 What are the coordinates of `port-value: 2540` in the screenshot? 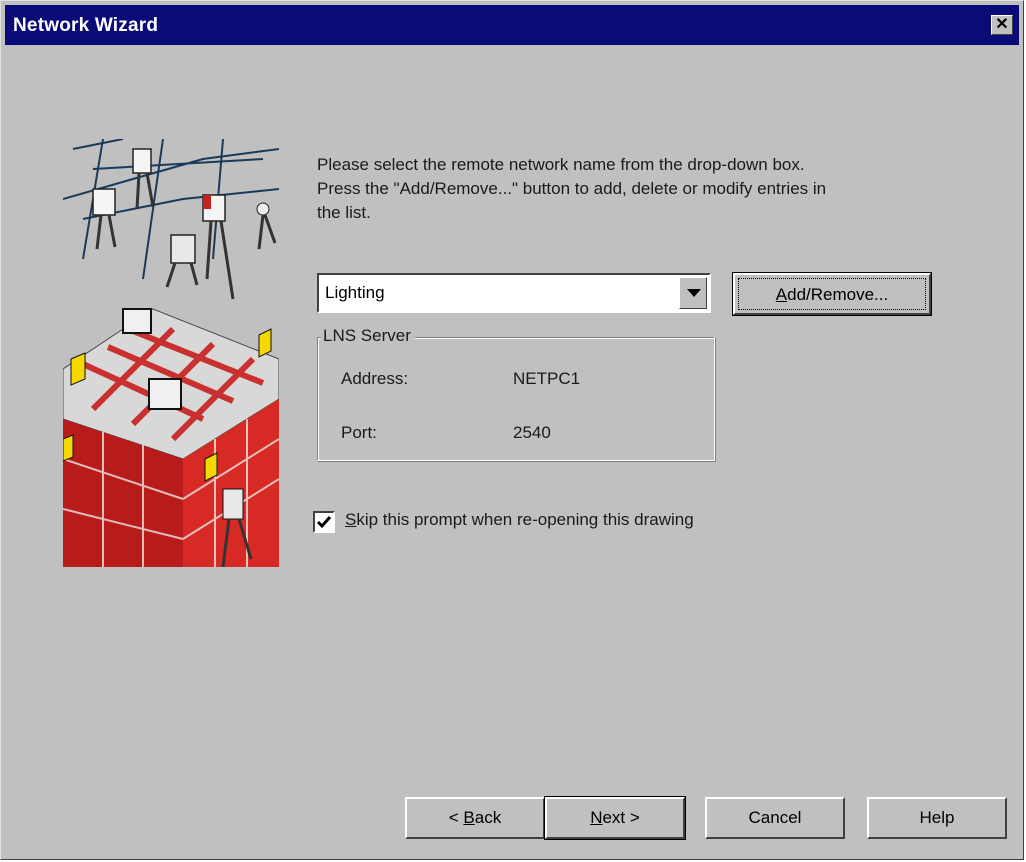 It's located at (532, 432).